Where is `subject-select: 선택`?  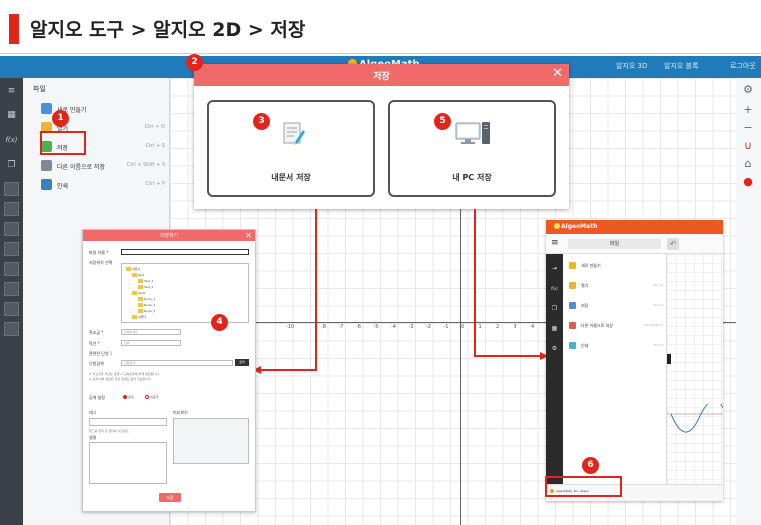
subject-select: 선택 is located at coordinates (151, 343).